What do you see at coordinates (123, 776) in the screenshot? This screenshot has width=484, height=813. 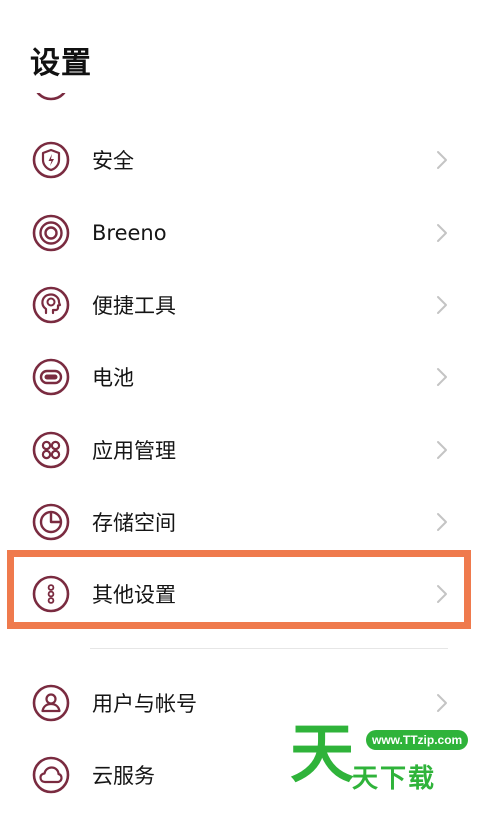 I see `settings-item-label: 云服务` at bounding box center [123, 776].